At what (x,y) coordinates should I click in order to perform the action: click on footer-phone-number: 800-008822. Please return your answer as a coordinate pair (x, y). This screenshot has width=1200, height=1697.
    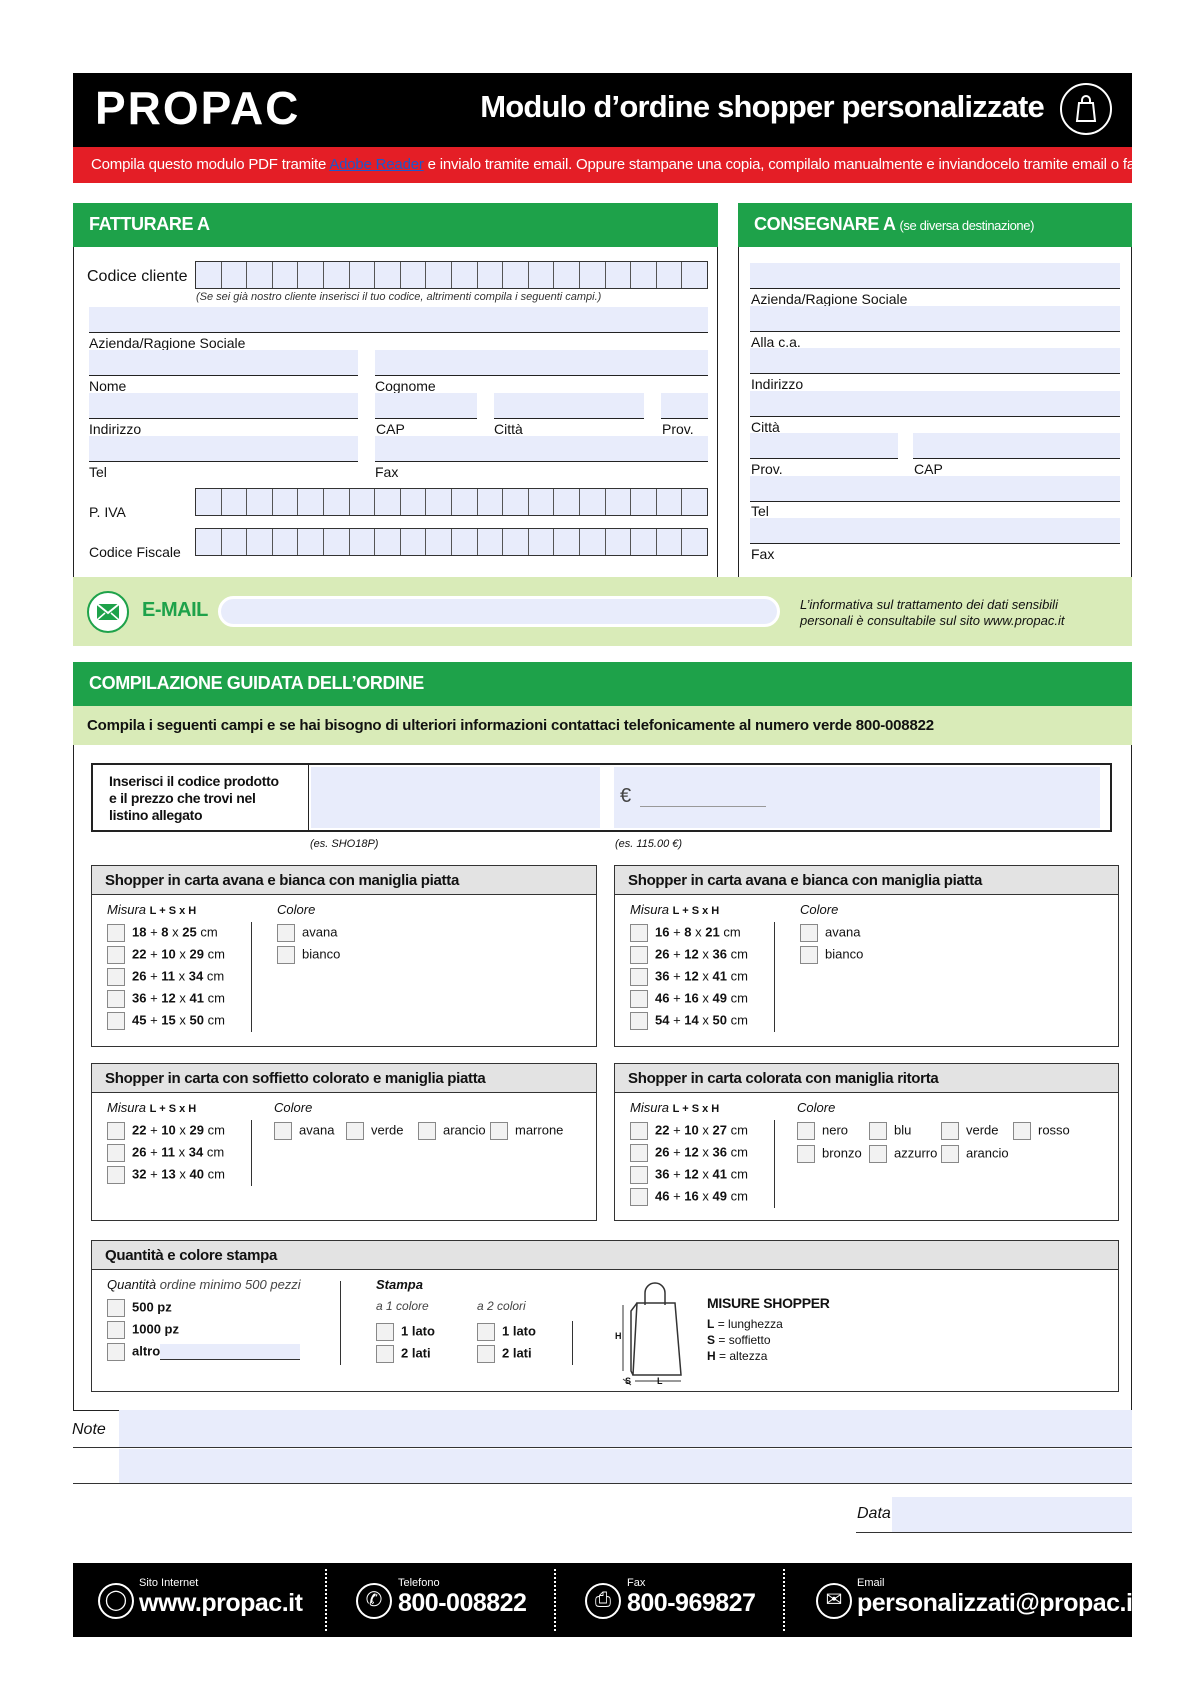
    Looking at the image, I should click on (462, 1603).